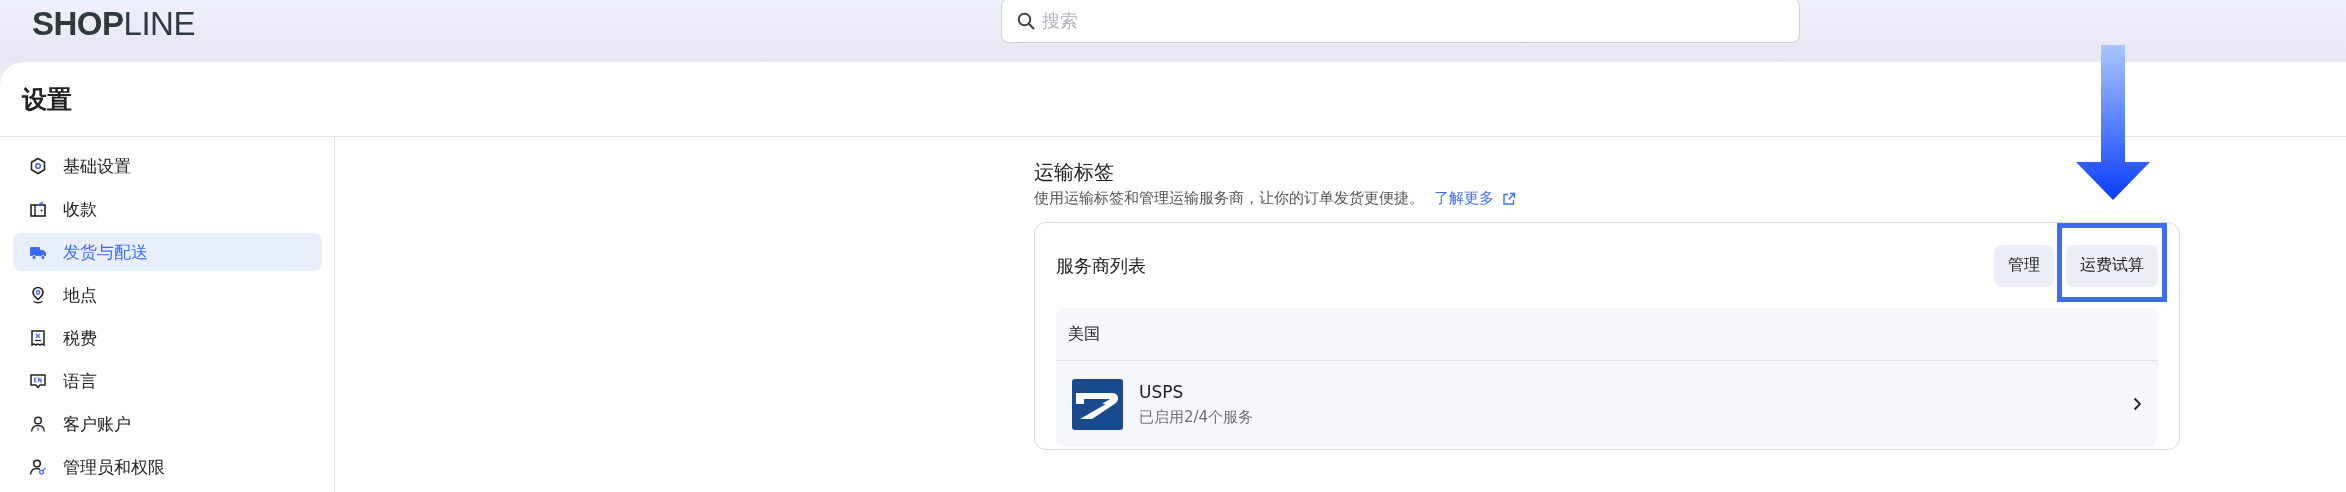  I want to click on section-title: 运输标签, so click(1074, 172).